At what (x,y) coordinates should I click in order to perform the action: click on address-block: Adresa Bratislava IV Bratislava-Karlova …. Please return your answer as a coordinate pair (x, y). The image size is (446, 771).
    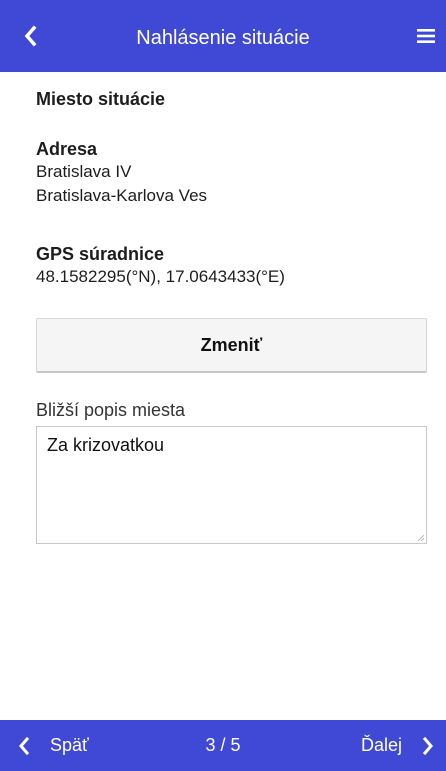
    Looking at the image, I should click on (121, 173).